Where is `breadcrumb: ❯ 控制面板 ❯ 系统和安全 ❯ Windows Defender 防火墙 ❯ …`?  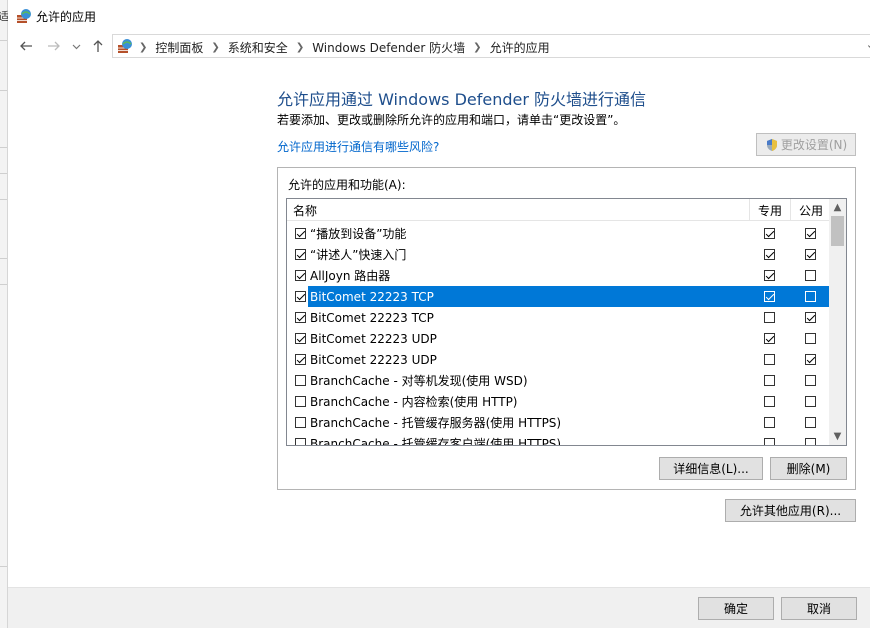
breadcrumb: ❯ 控制面板 ❯ 系统和安全 ❯ Windows Defender 防火墙 ❯ … is located at coordinates (344, 47).